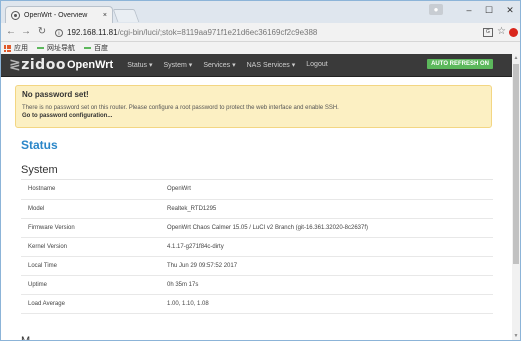  I want to click on row-value: 1.00, 1.10, 1.08, so click(330, 304).